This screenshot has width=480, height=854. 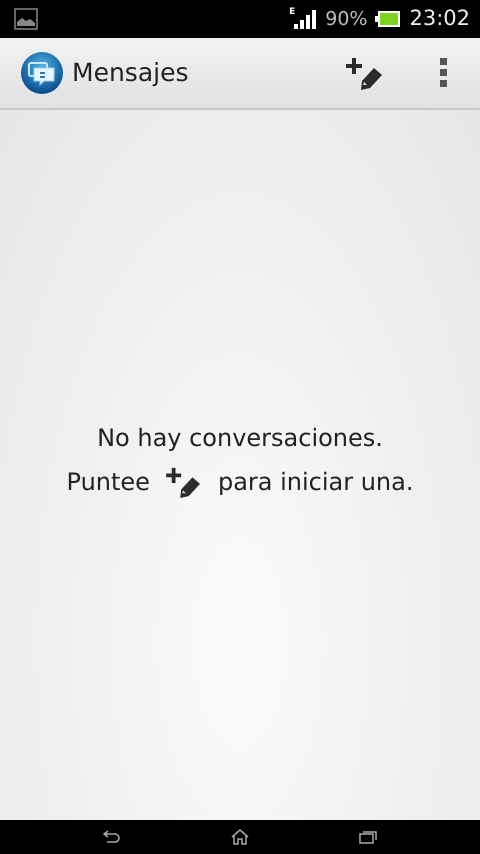 I want to click on empty-message: No hay conversaciones., so click(x=240, y=438).